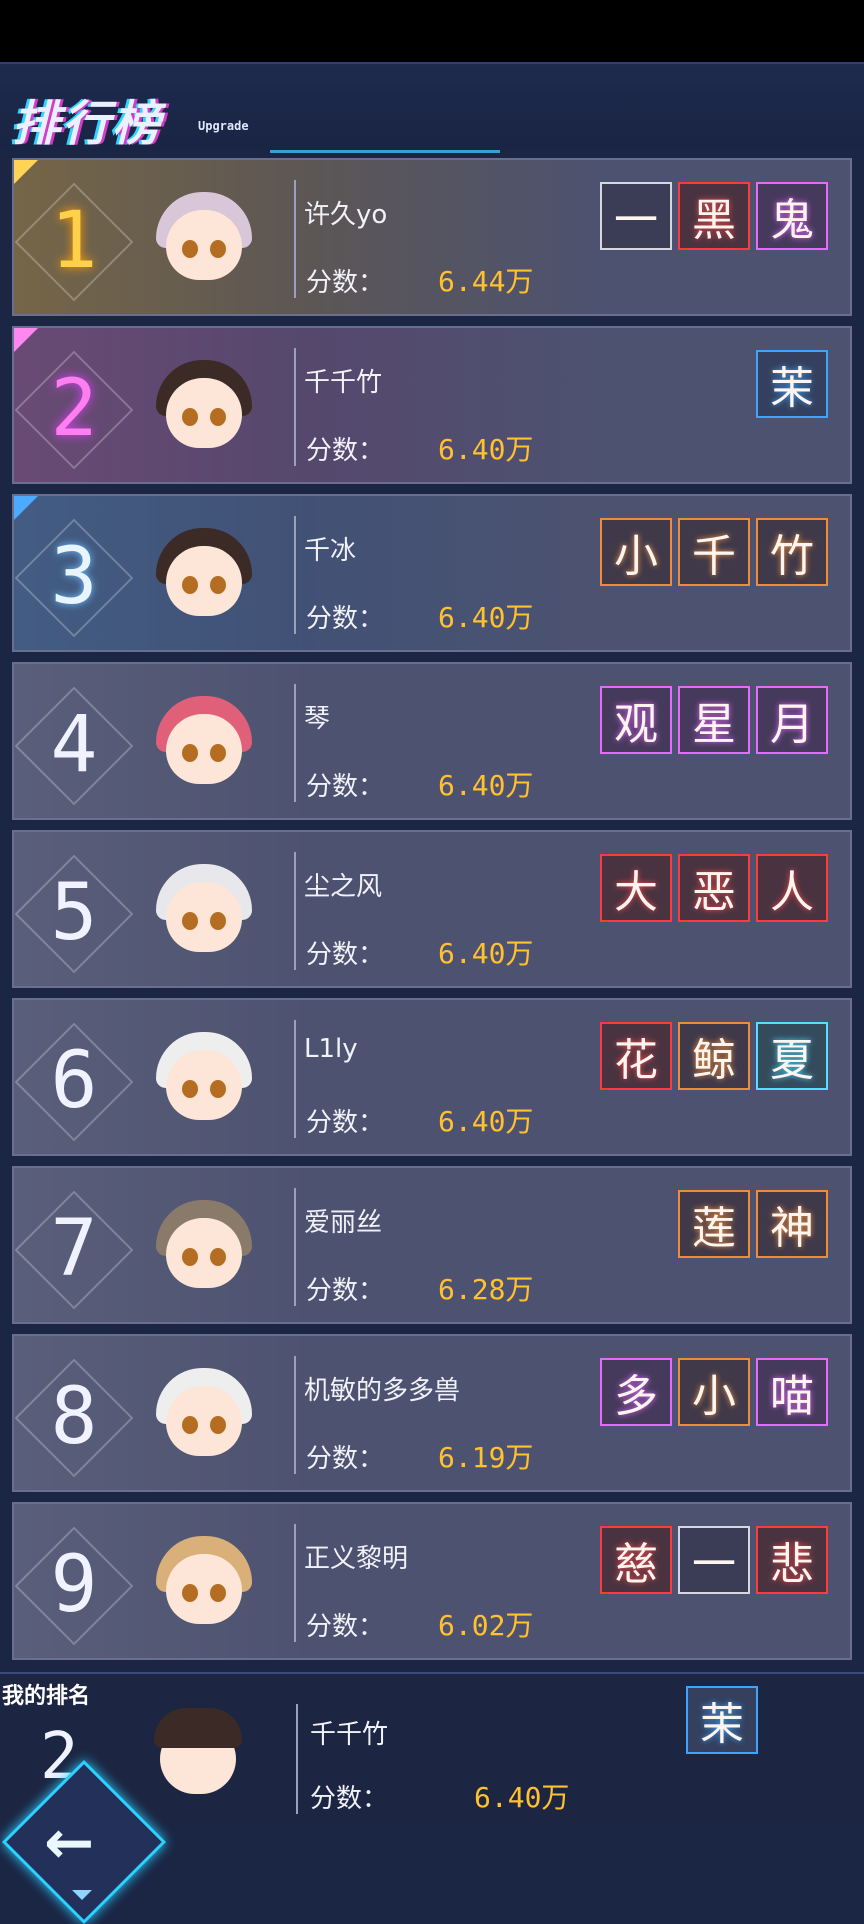  Describe the element at coordinates (346, 215) in the screenshot. I see `player-name: 许久yo` at that location.